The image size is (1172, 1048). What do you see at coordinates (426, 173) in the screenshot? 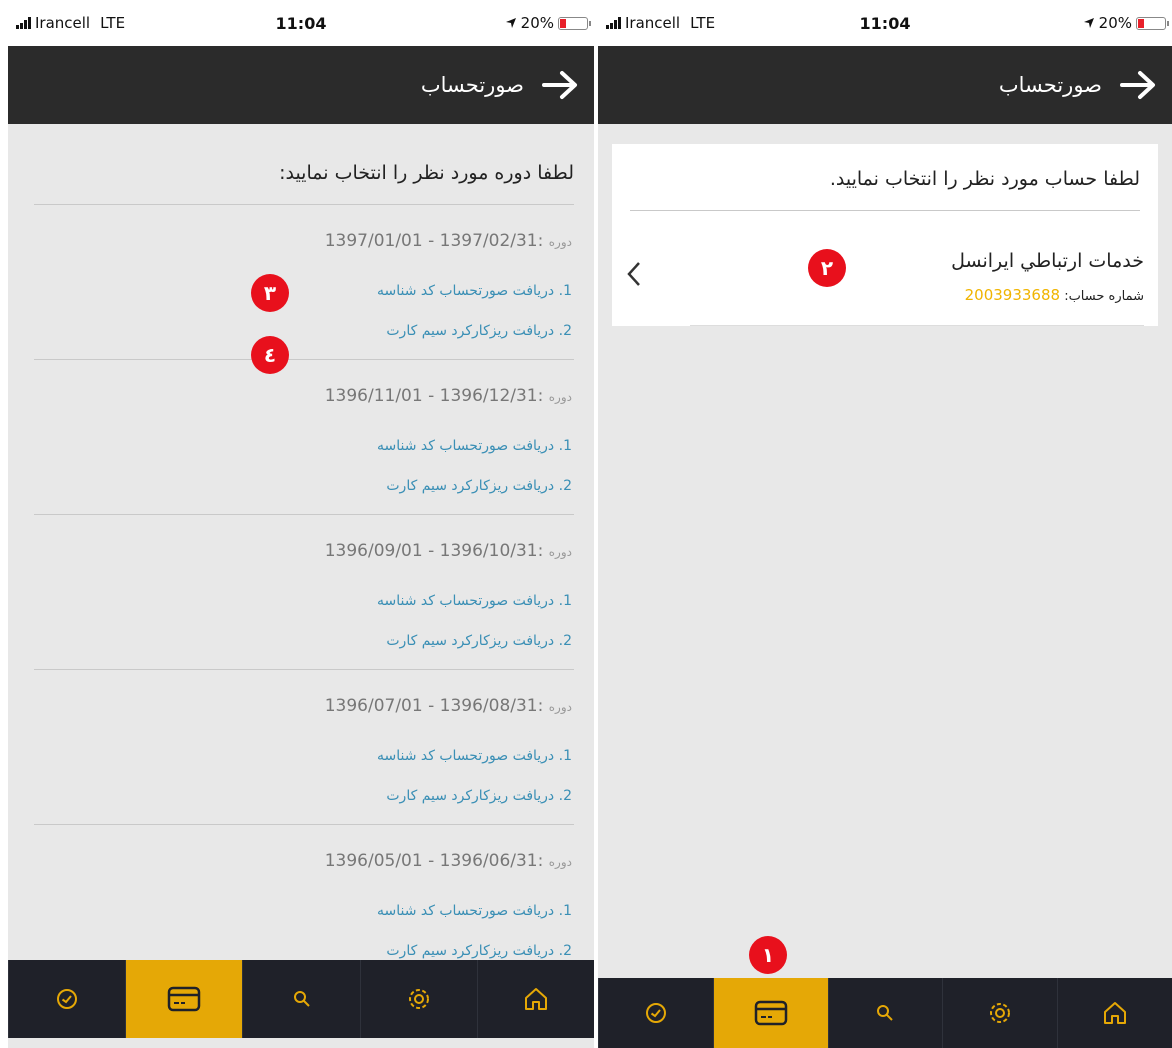
I see `period-prompt: لطفا دوره مورد نظر را انتخاب نمایید:` at bounding box center [426, 173].